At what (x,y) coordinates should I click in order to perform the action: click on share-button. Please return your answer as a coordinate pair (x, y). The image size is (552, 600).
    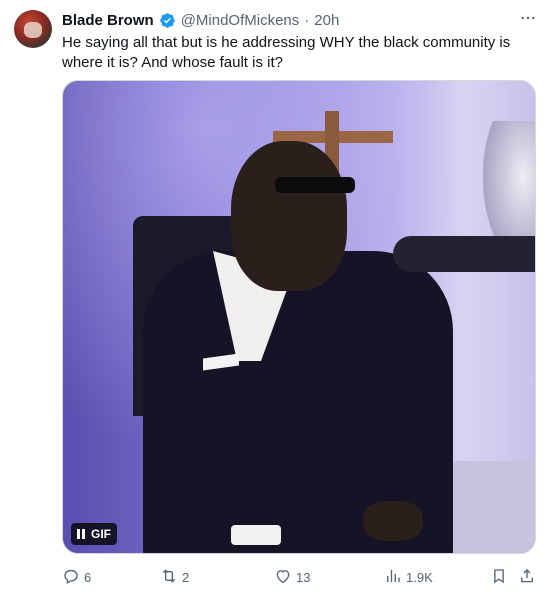
    Looking at the image, I should click on (527, 577).